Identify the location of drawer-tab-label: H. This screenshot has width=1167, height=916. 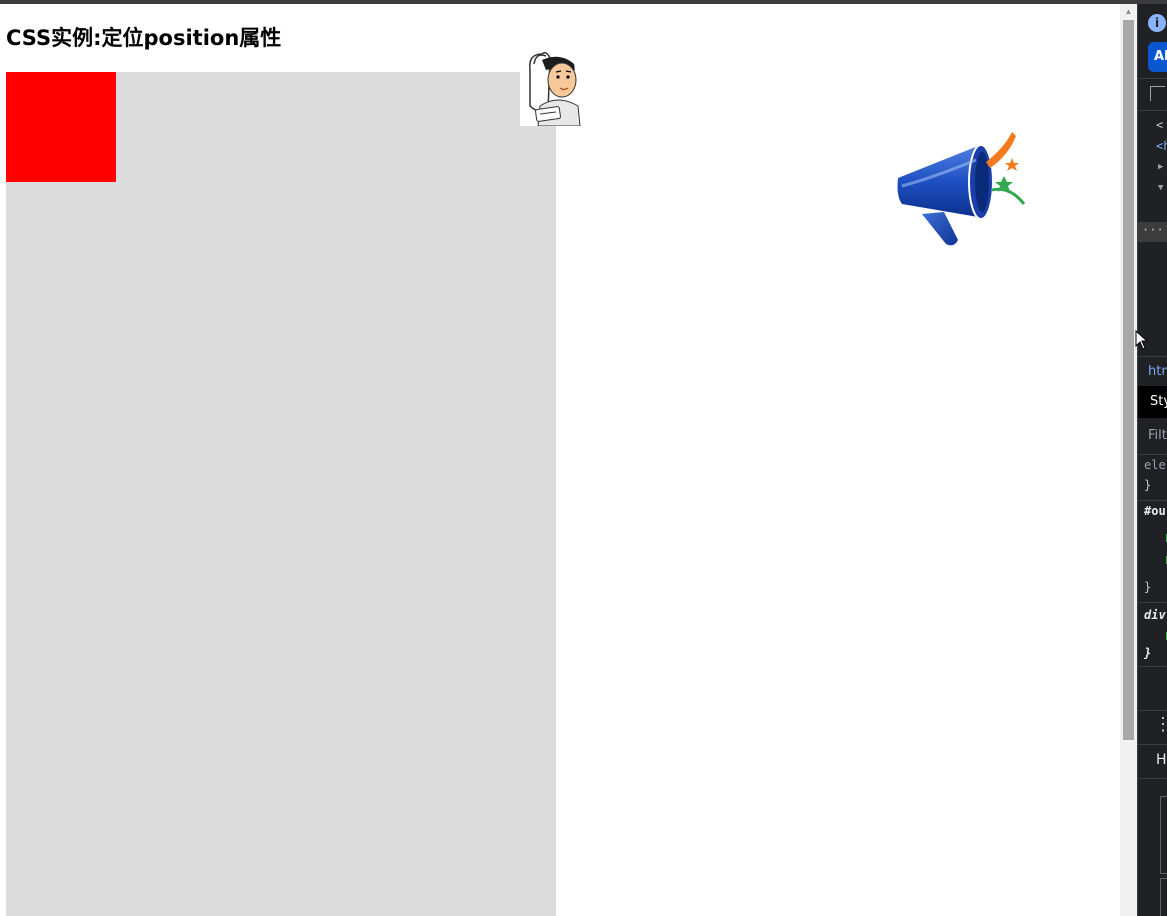
(1161, 760).